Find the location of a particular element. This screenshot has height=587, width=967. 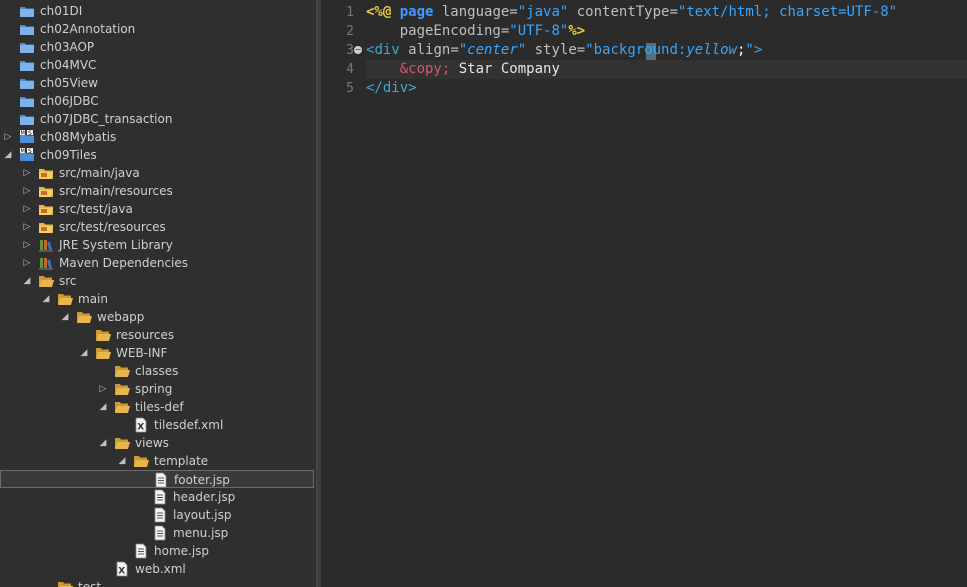

tree-item-label: header.jsp is located at coordinates (204, 497).